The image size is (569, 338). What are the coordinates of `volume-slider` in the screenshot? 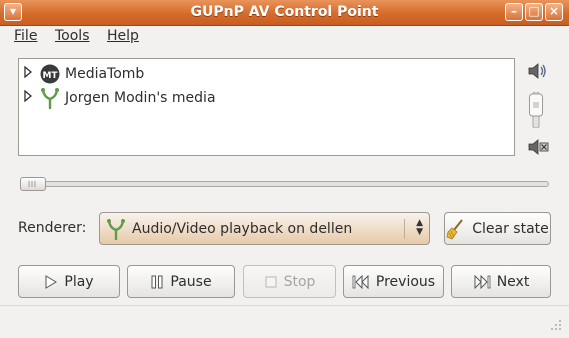 It's located at (536, 111).